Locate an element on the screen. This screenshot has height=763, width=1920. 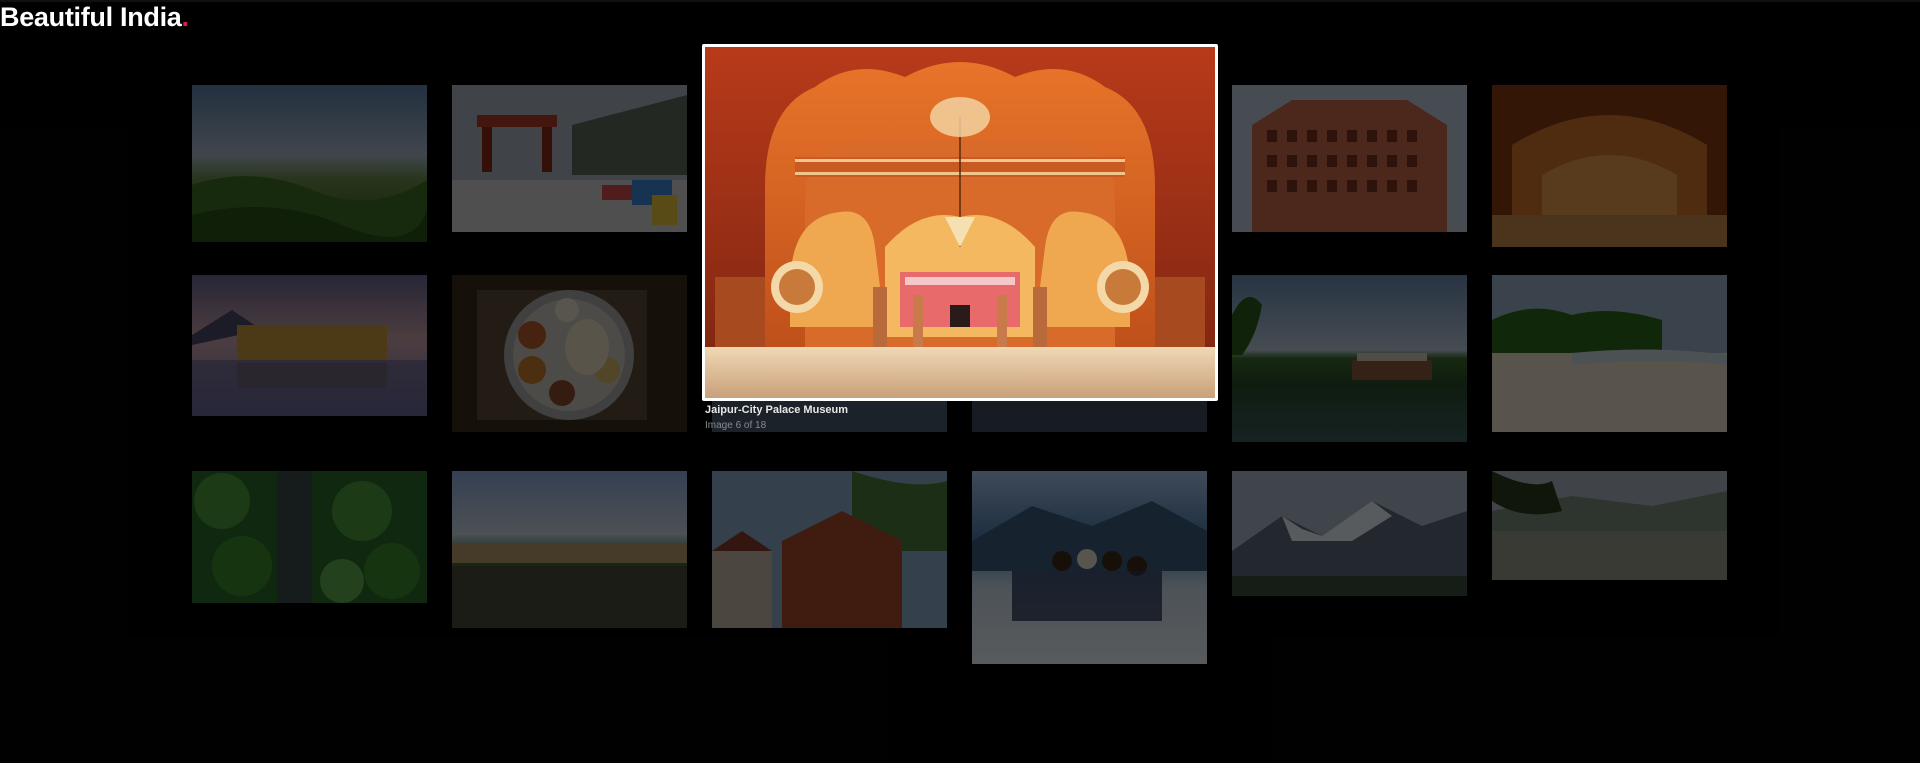
lightbox: Jaipur-City Palace Museum Image 6 of 18 is located at coordinates (960, 237).